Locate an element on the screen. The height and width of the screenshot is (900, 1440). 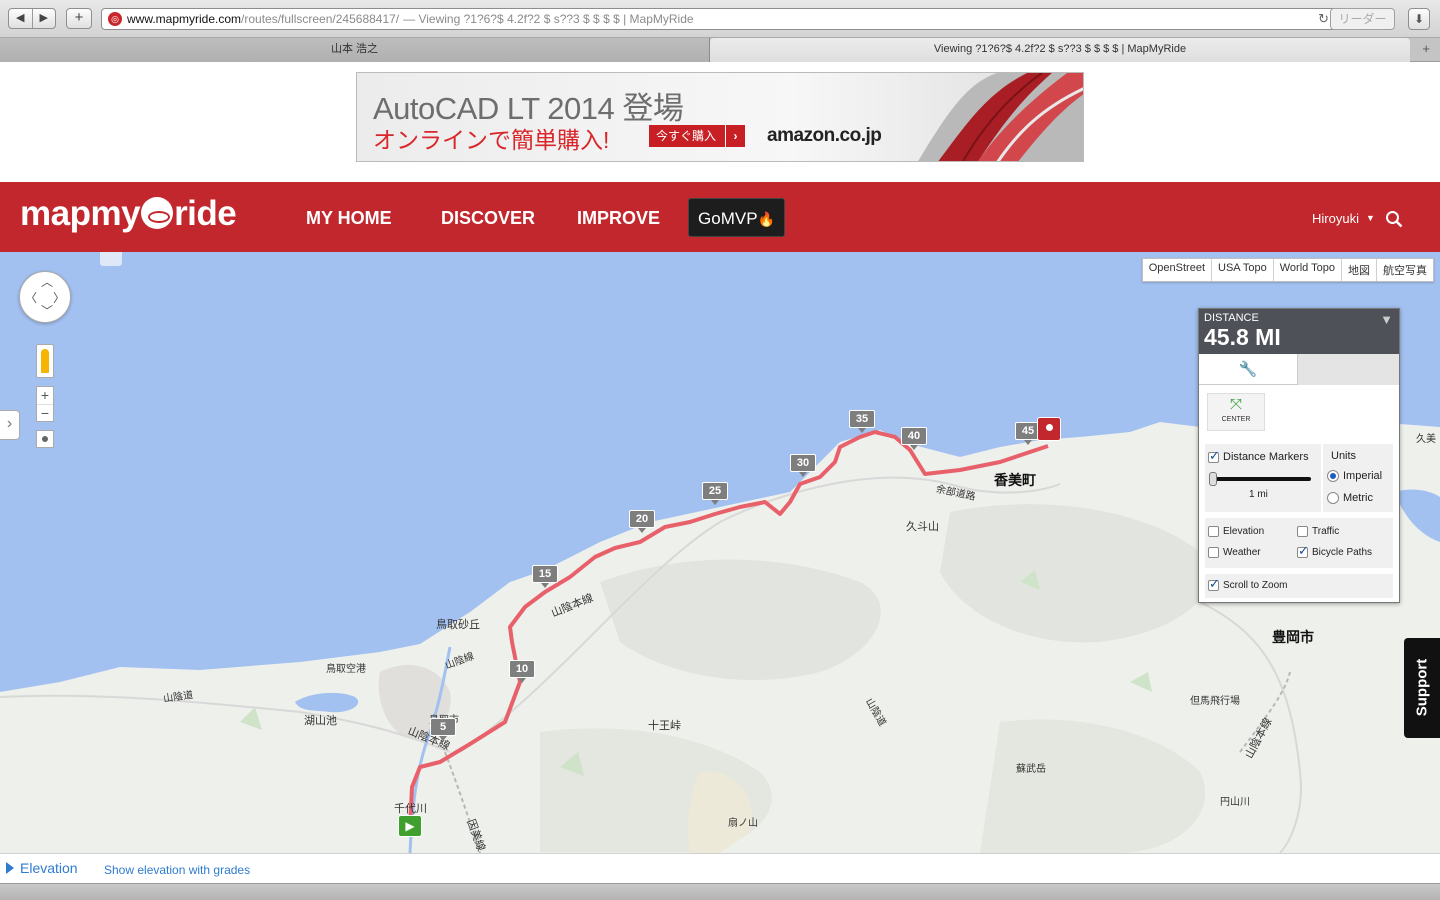
units-label: Units is located at coordinates (1344, 456).